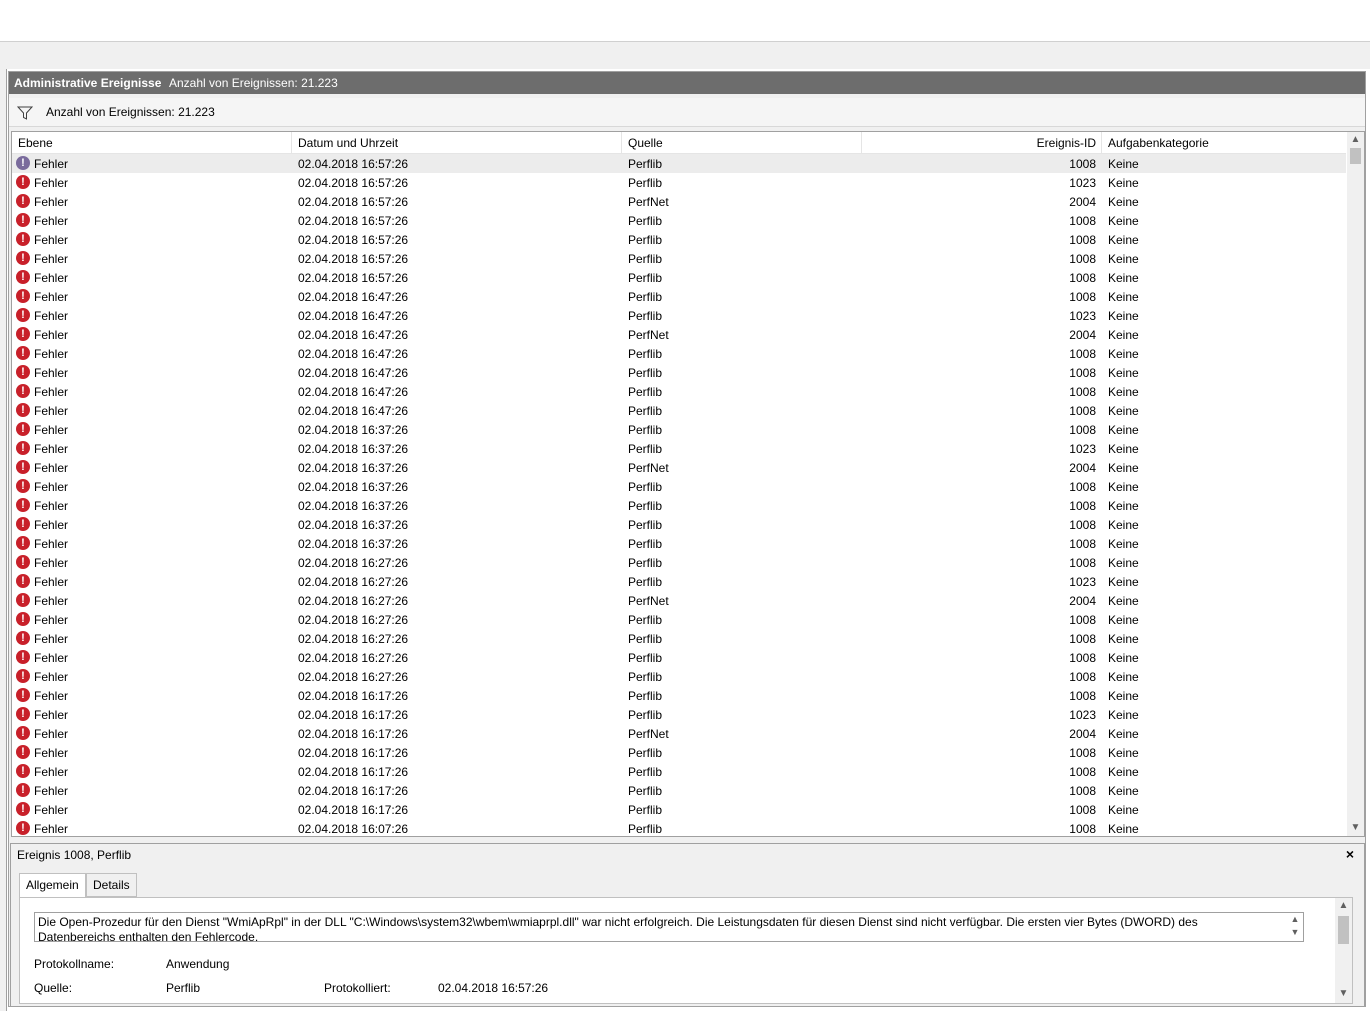 This screenshot has height=1011, width=1370. I want to click on column-header-level: Ebene, so click(35, 143).